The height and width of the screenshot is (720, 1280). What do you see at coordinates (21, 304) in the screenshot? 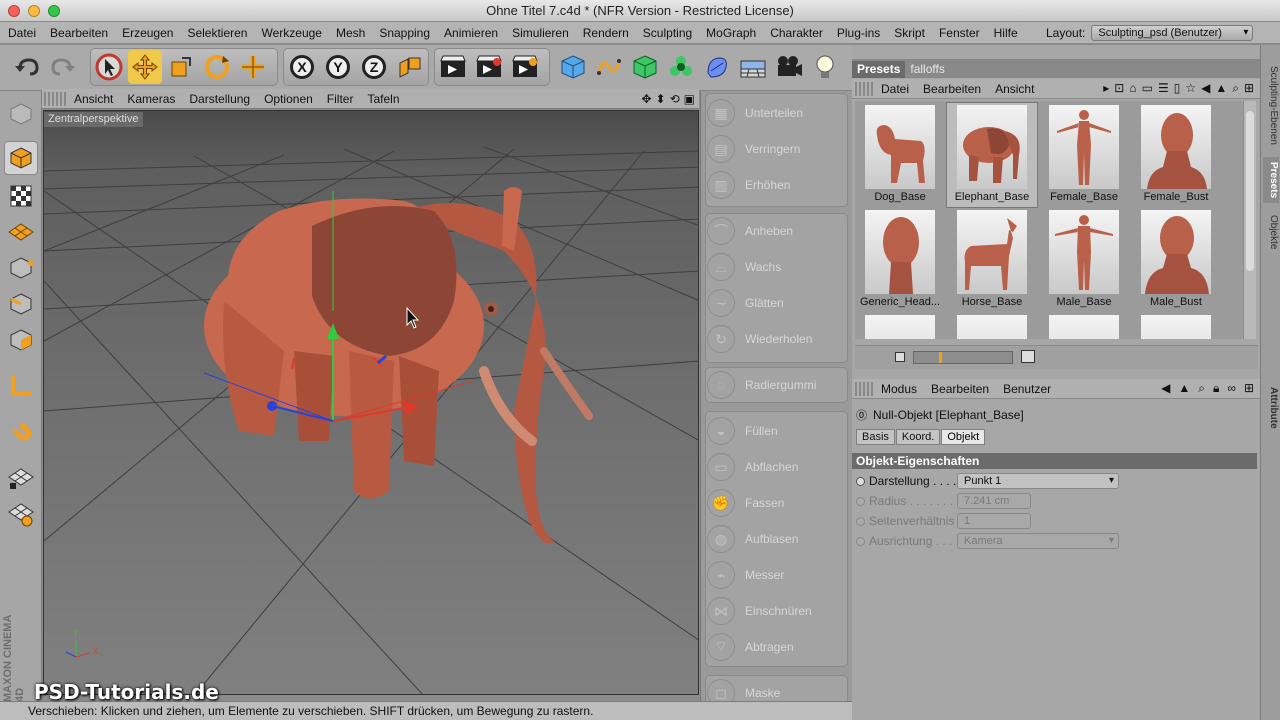
I see `edge-mode-icon` at bounding box center [21, 304].